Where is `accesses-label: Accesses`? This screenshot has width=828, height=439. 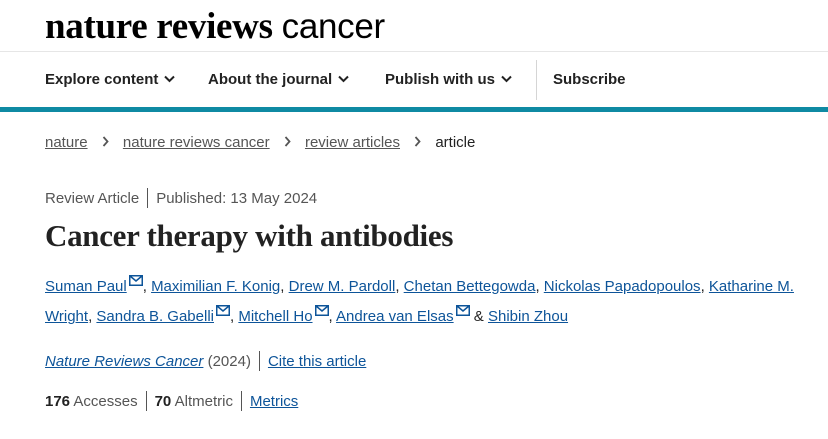 accesses-label: Accesses is located at coordinates (105, 401).